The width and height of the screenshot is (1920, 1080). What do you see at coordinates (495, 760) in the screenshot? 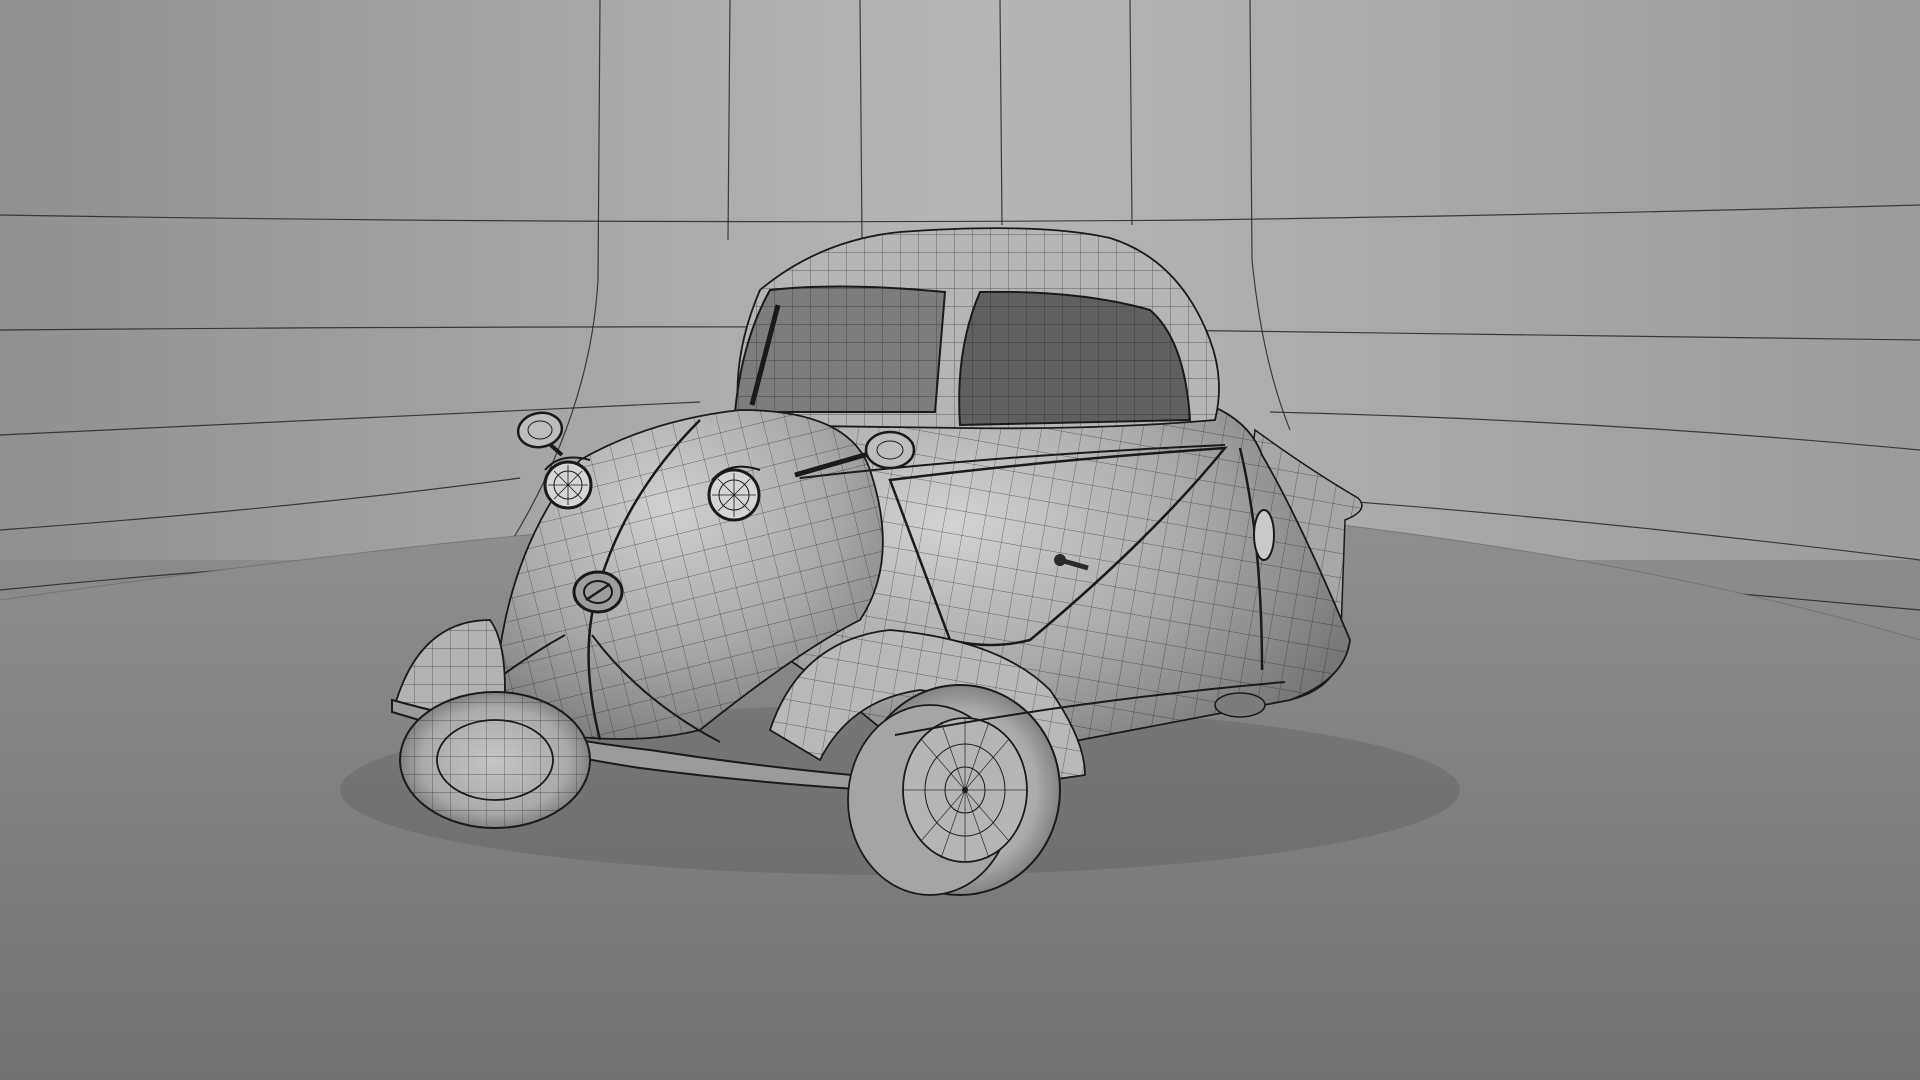
I see `left-front-wheel` at bounding box center [495, 760].